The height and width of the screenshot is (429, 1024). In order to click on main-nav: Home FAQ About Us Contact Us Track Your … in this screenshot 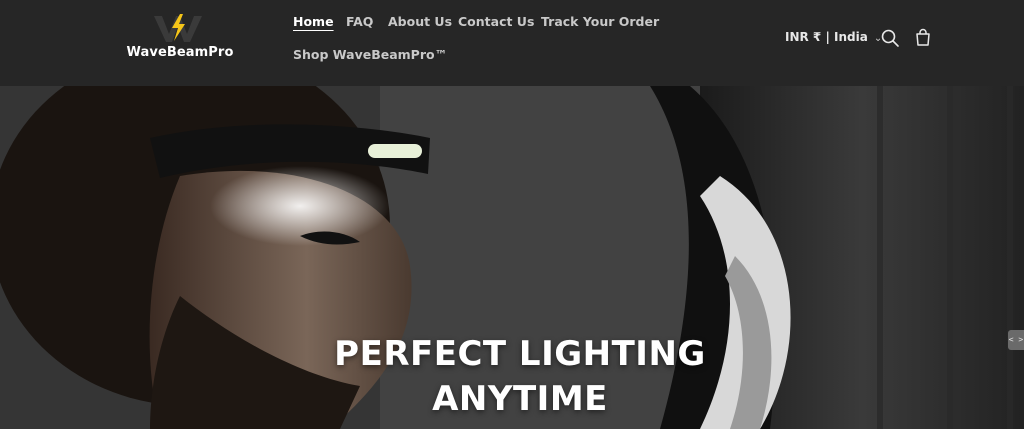, I will do `click(483, 43)`.